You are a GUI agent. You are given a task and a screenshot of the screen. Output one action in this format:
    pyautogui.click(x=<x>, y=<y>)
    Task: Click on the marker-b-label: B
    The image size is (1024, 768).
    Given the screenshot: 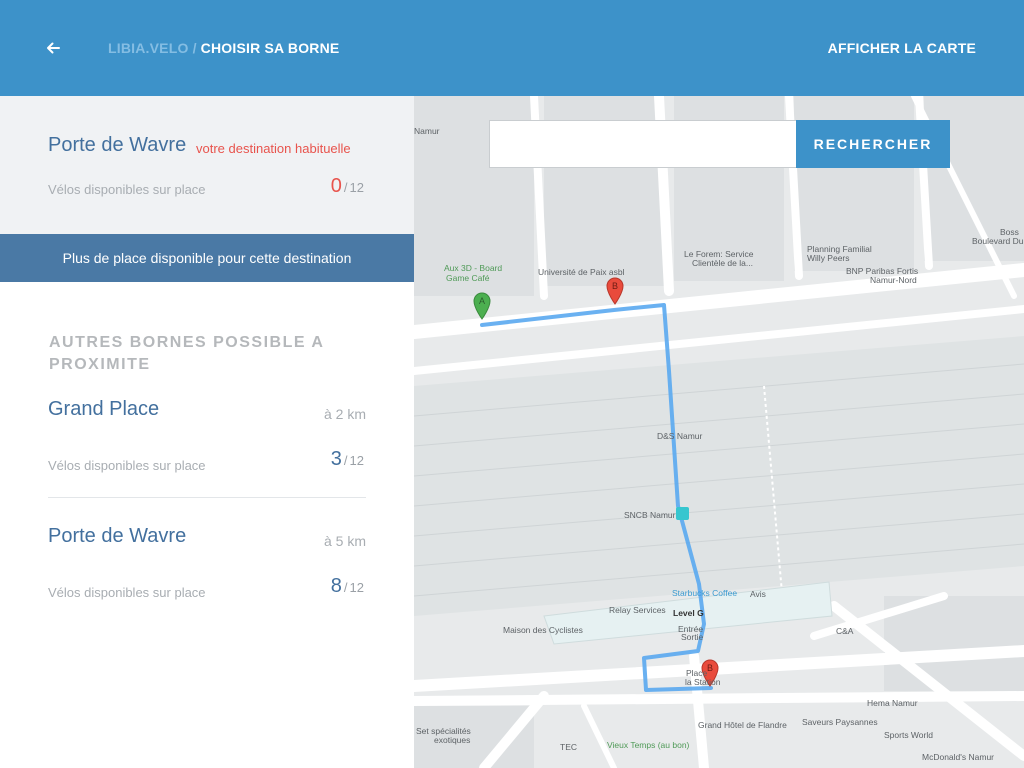 What is the action you would take?
    pyautogui.click(x=615, y=286)
    